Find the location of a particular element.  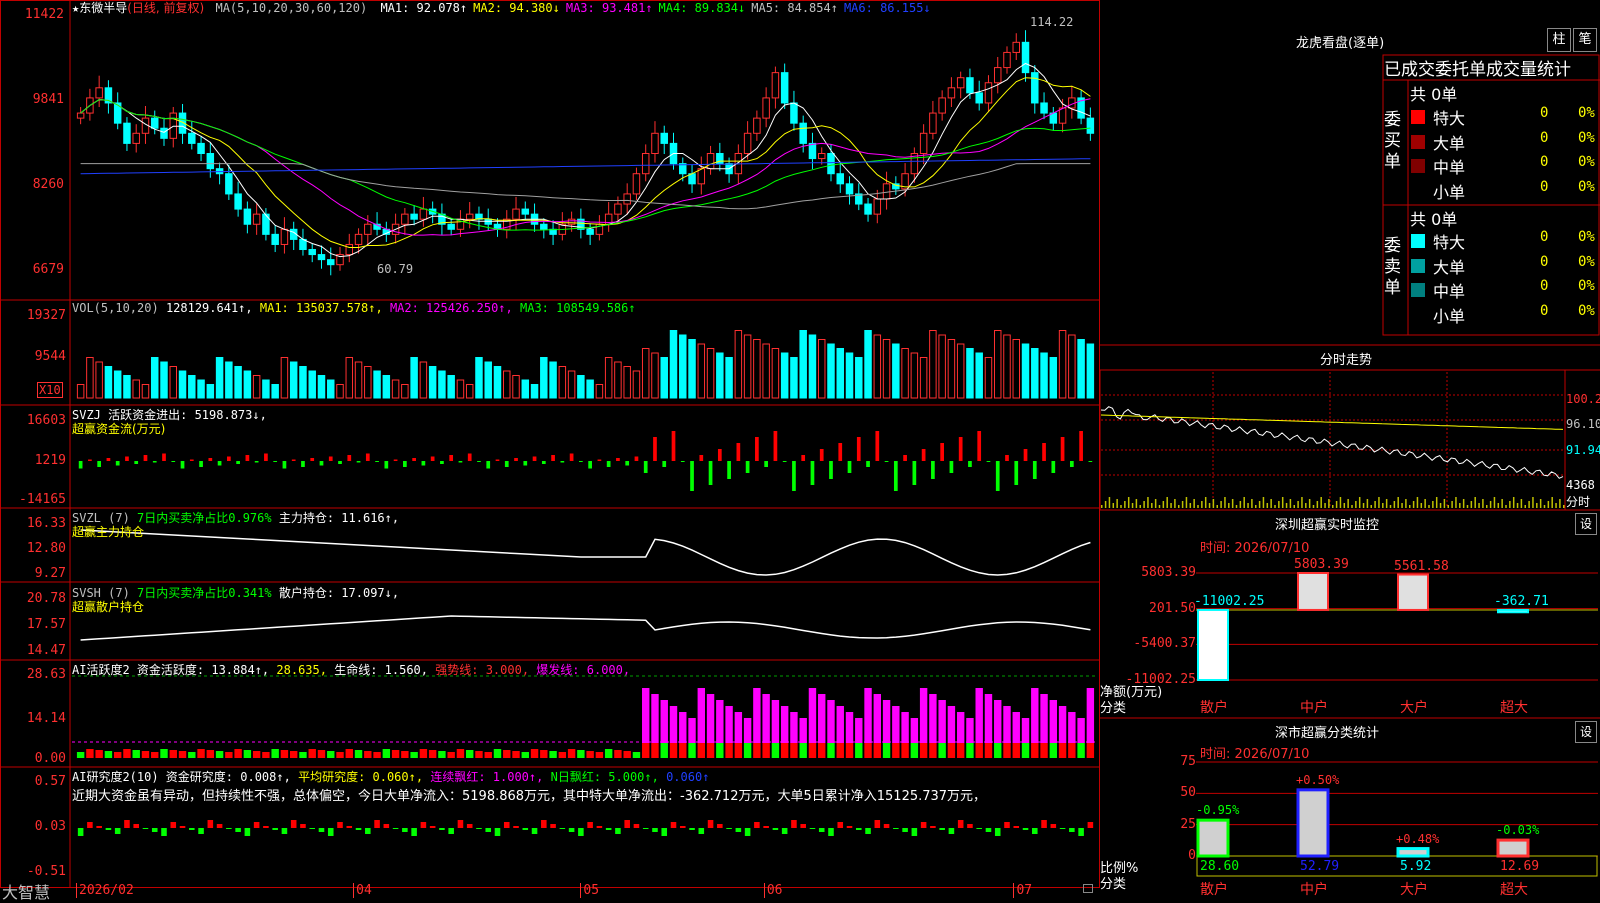

monitor-category-label: 超大 is located at coordinates (1514, 708).